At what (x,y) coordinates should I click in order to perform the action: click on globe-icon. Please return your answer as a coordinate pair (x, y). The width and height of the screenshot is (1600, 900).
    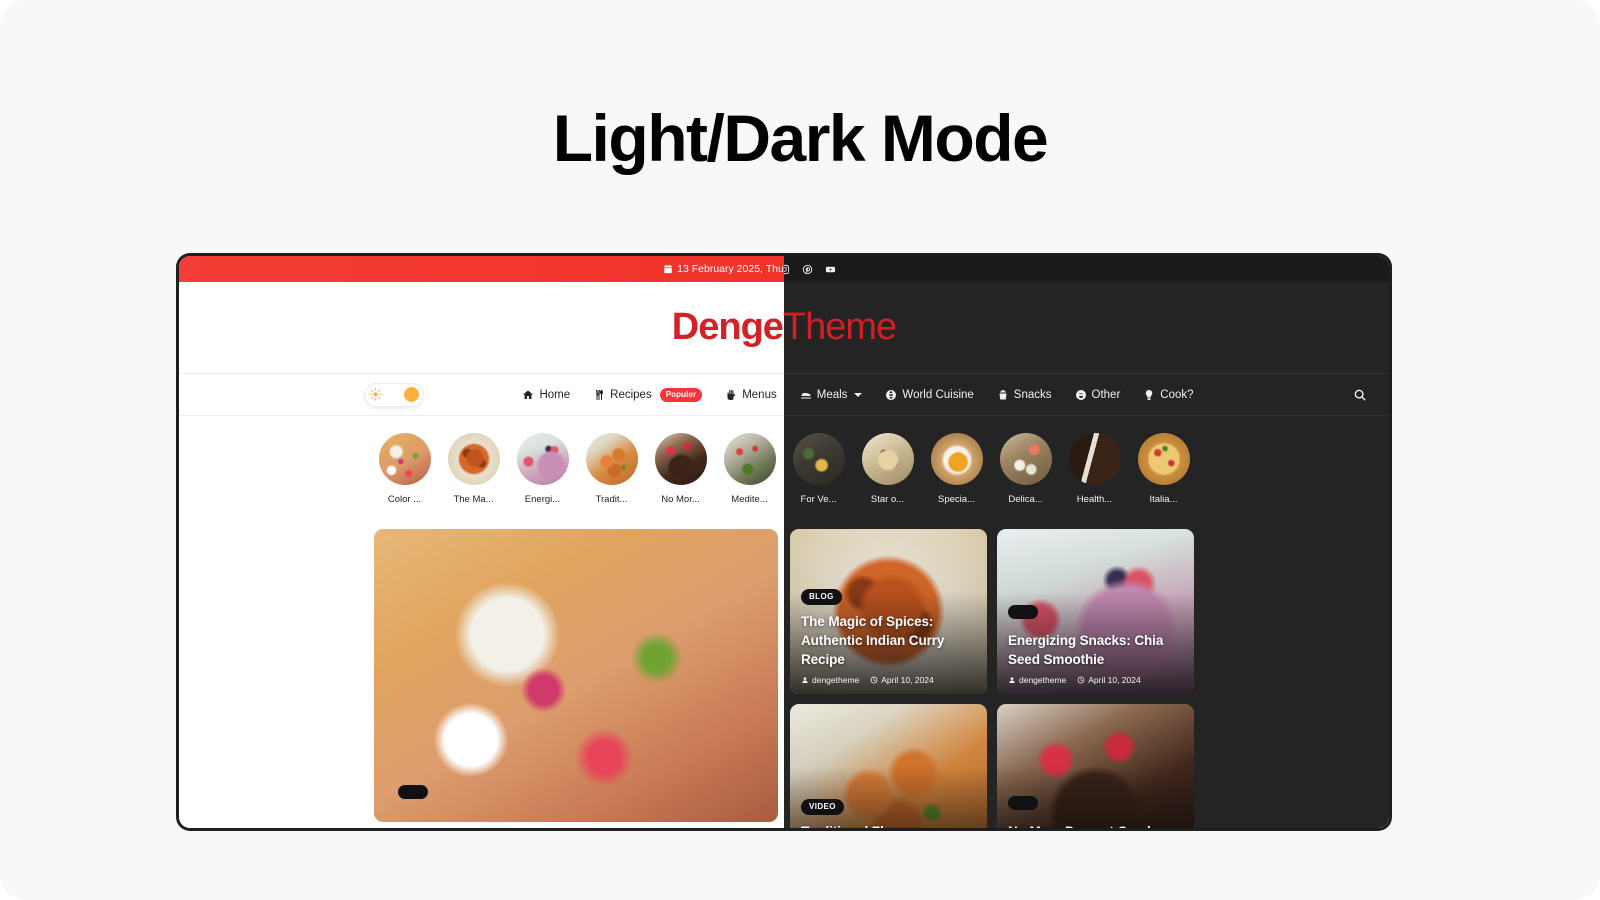
    Looking at the image, I should click on (891, 395).